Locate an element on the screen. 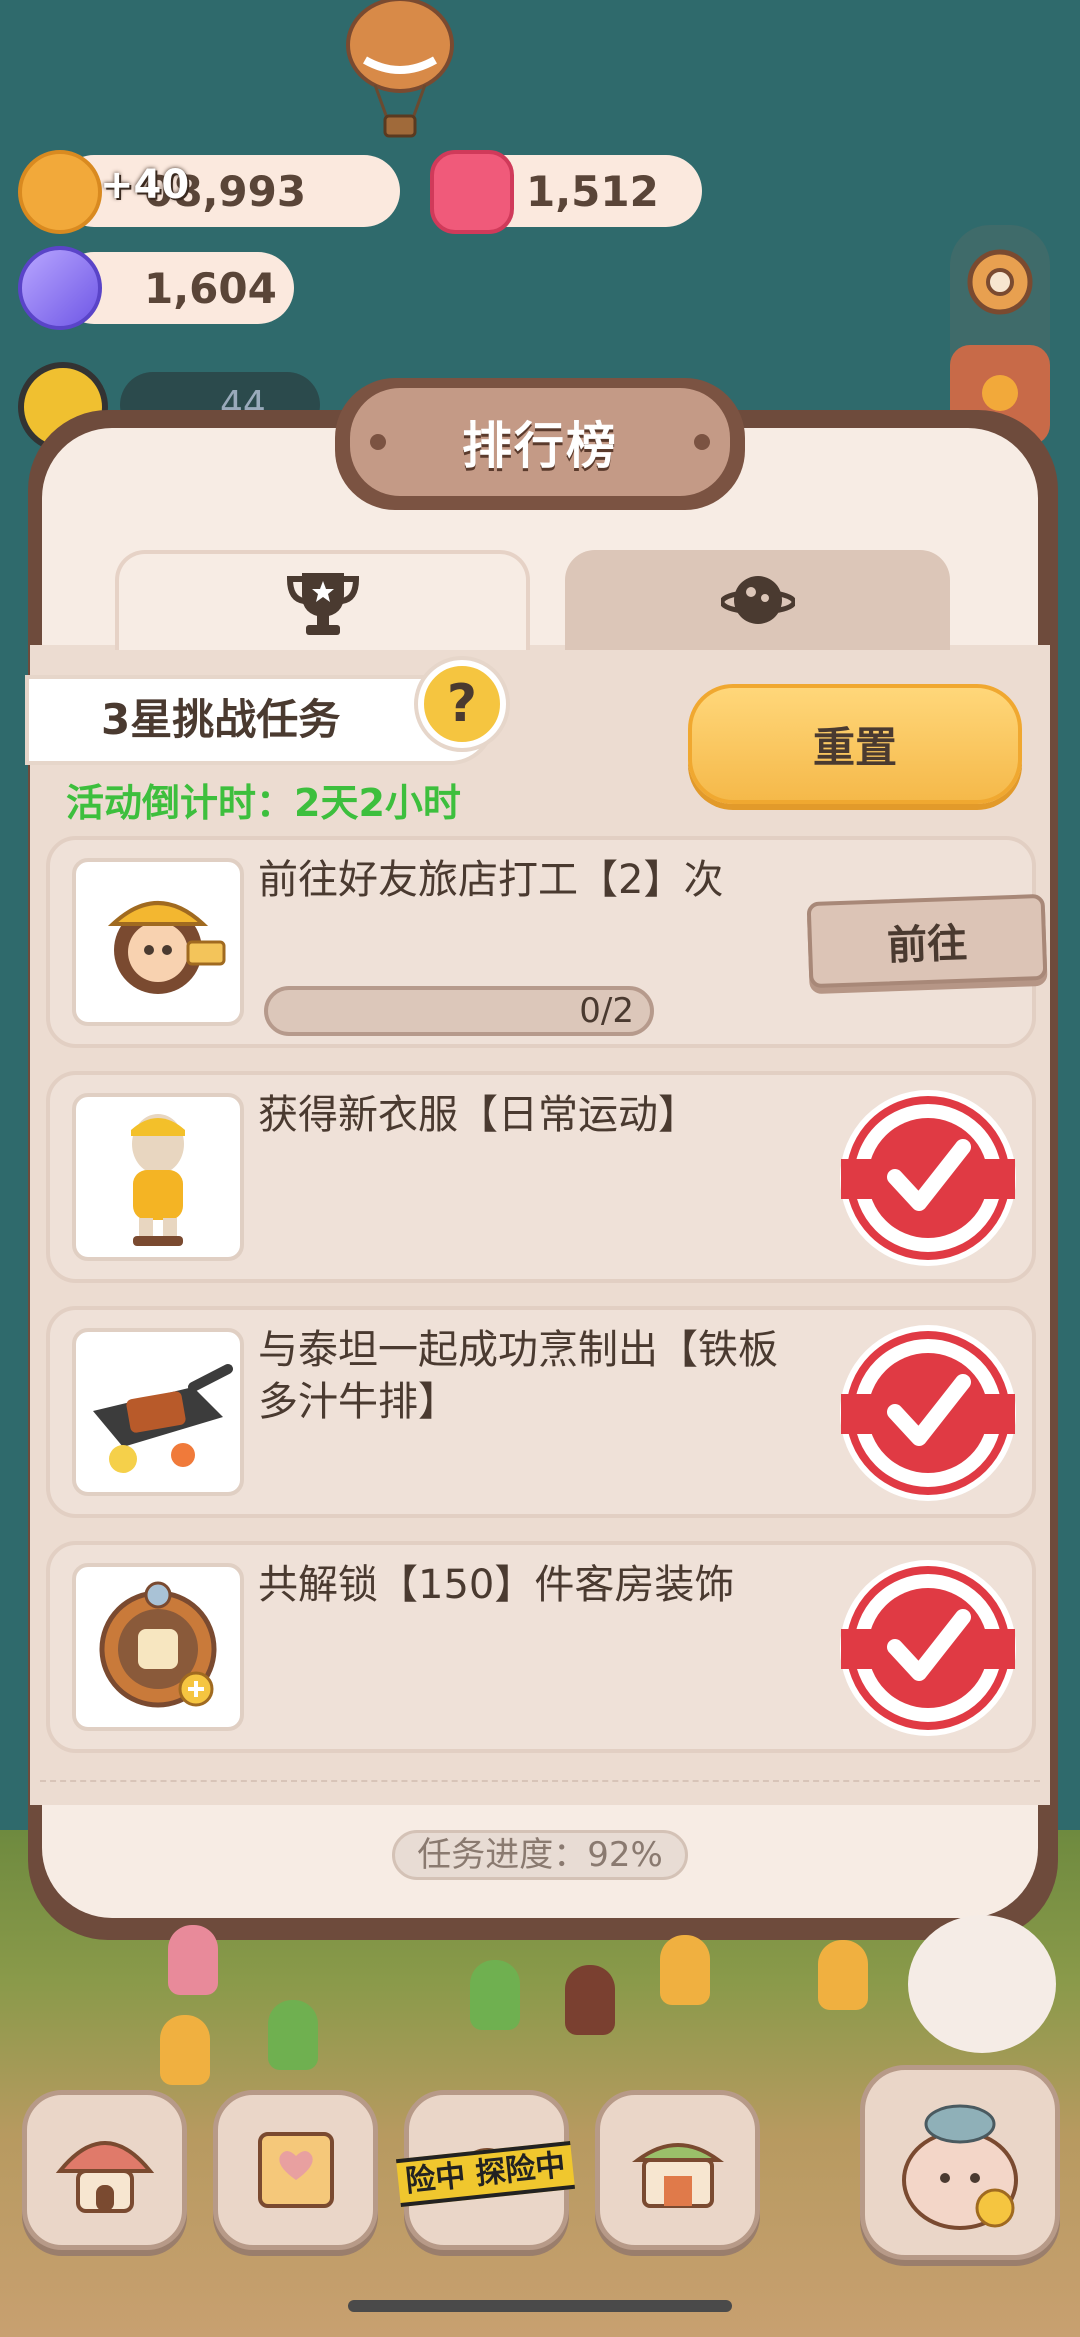 This screenshot has height=2337, width=1080. shop-button is located at coordinates (677, 2170).